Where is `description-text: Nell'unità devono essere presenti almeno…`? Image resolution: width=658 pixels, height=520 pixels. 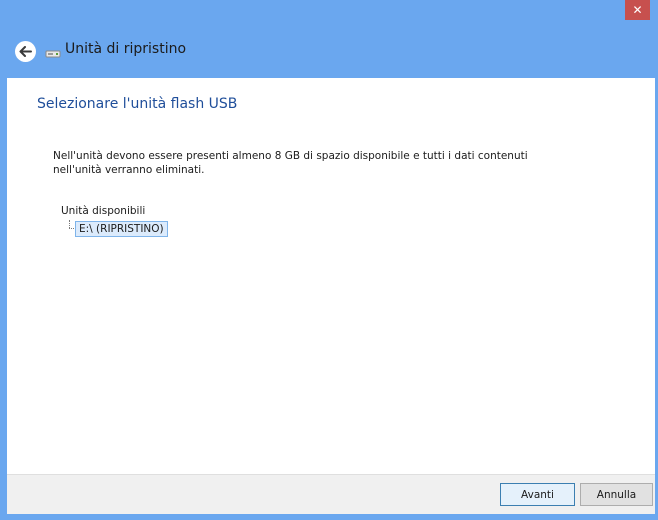 description-text: Nell'unità devono essere presenti almeno… is located at coordinates (313, 163).